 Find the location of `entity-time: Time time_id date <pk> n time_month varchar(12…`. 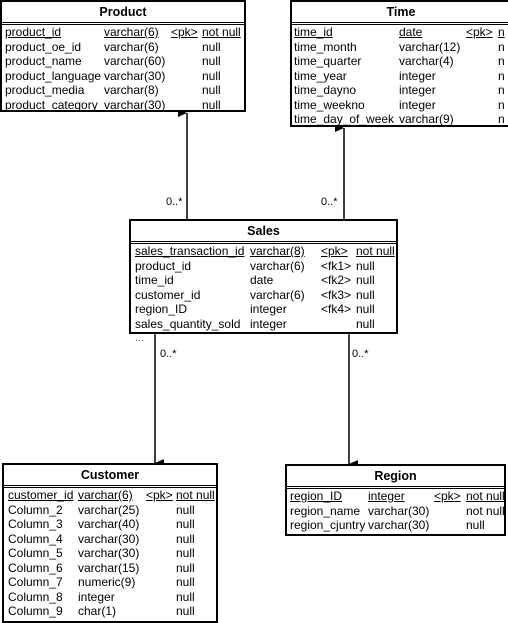

entity-time: Time time_id date <pk> n time_month varchar(12… is located at coordinates (399, 63).